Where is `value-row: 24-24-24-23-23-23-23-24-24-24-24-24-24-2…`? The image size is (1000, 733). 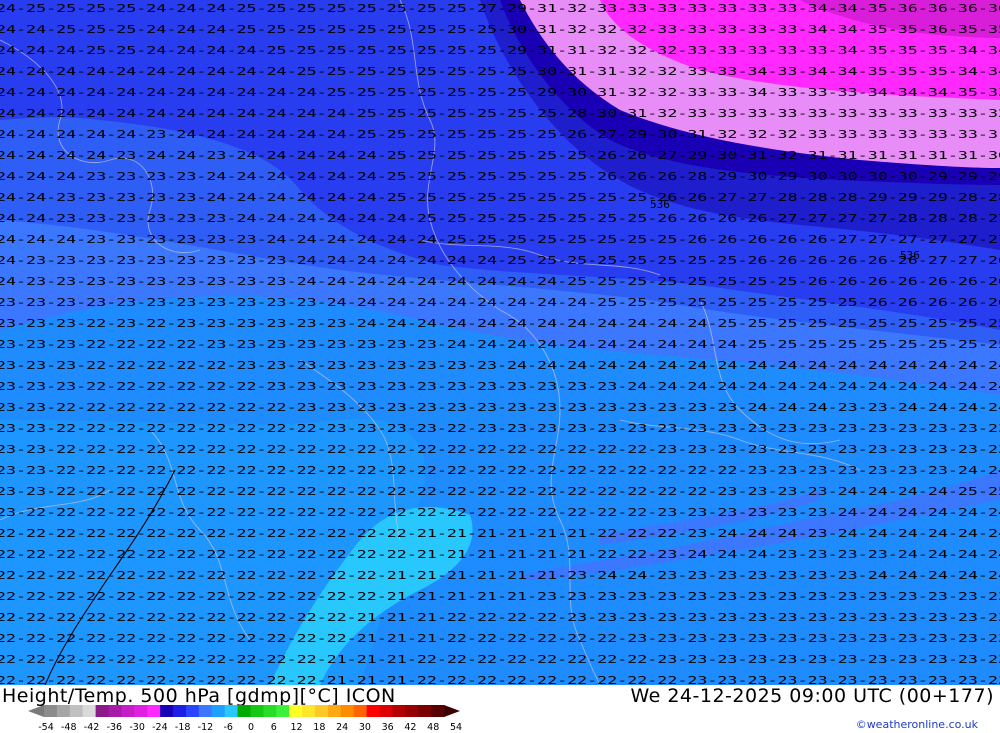 value-row: 24-24-24-23-23-23-23-24-24-24-24-24-24-2… is located at coordinates (500, 176).